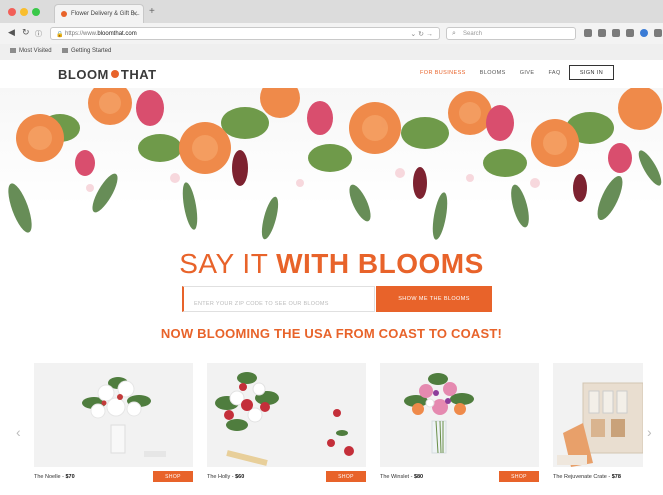 Image resolution: width=663 pixels, height=495 pixels. Describe the element at coordinates (554, 73) in the screenshot. I see `nav-faq: FAQ` at that location.